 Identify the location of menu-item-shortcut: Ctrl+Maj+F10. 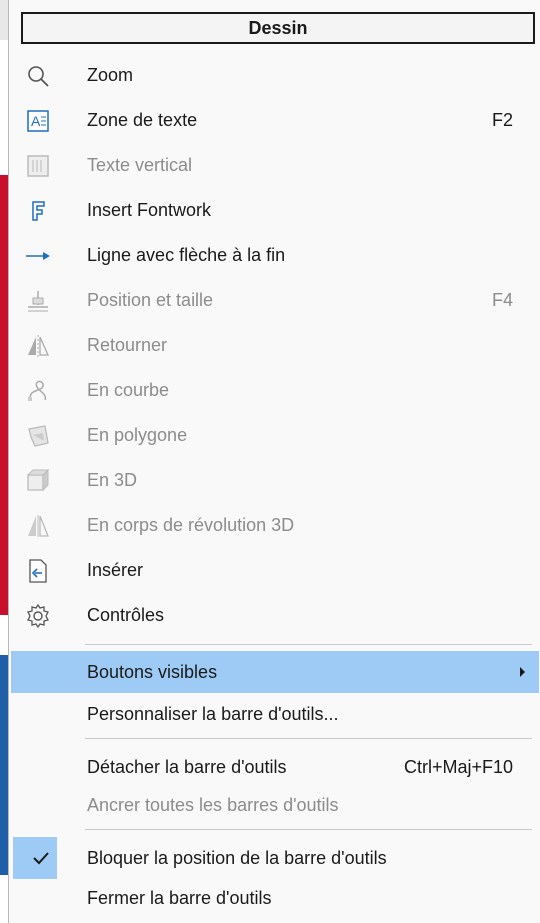
(458, 767).